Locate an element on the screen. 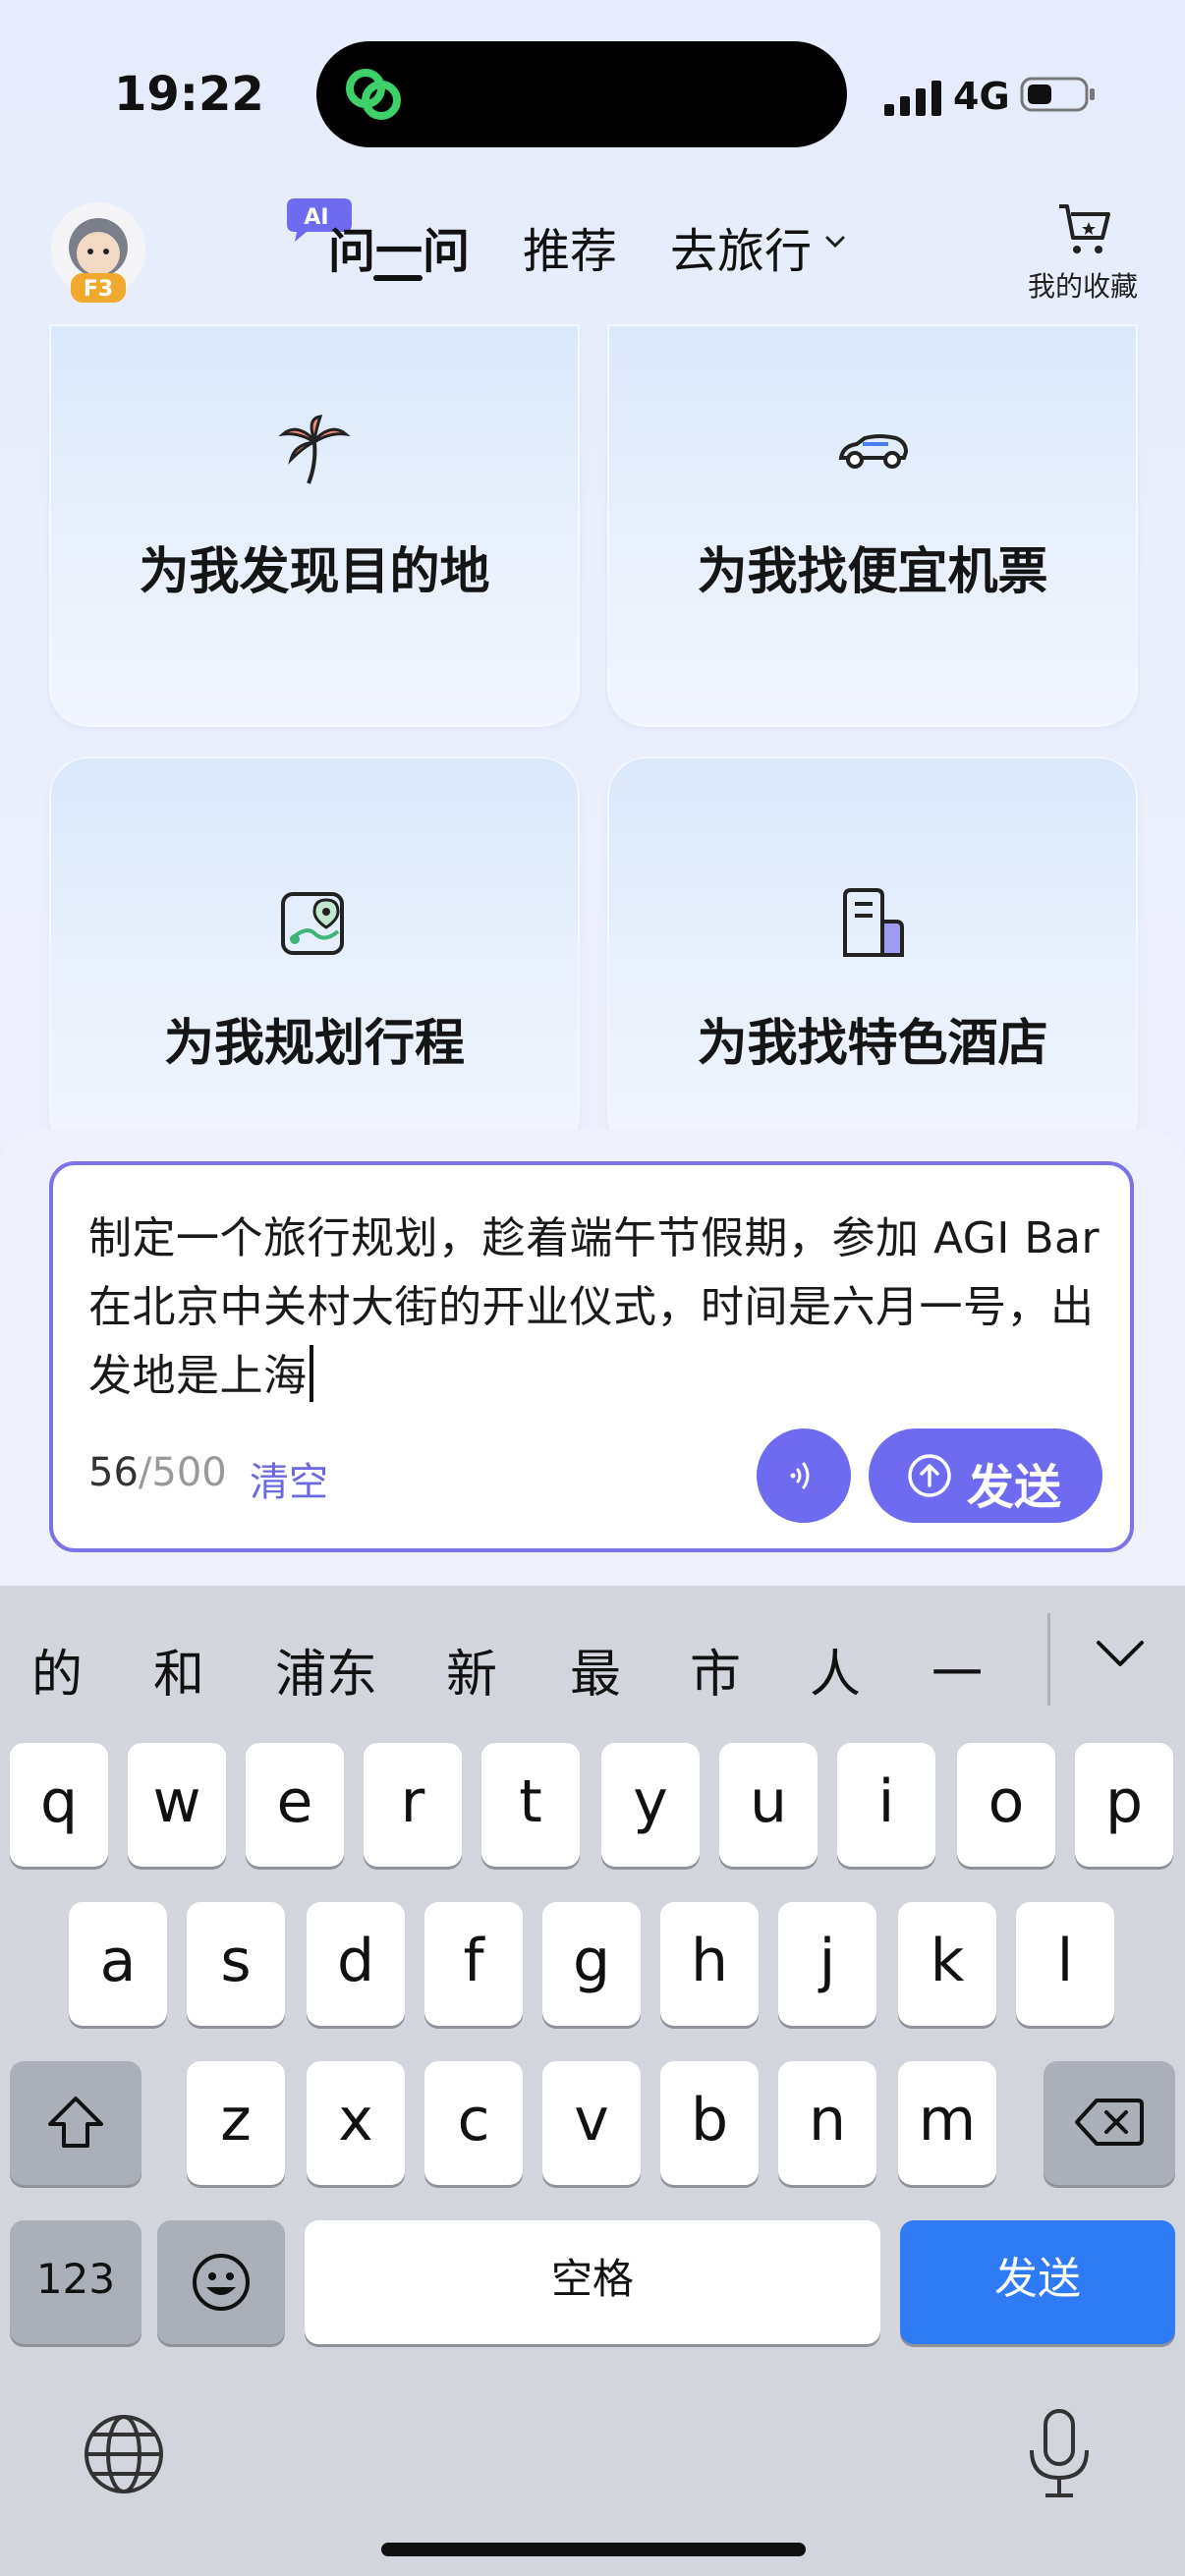 The width and height of the screenshot is (1185, 2576). key-n: n is located at coordinates (827, 2123).